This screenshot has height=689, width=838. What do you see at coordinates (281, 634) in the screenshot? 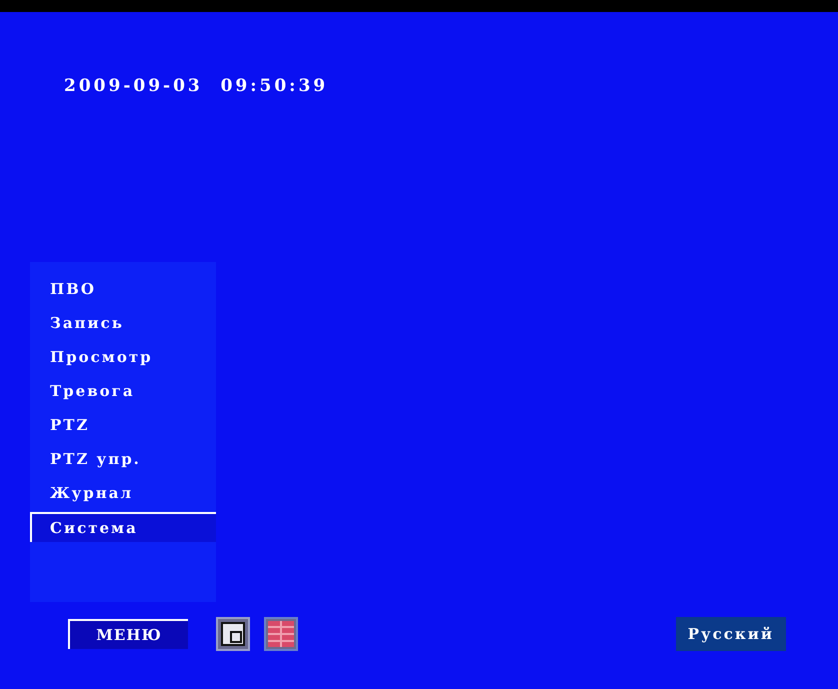
I see `quad-view-button` at bounding box center [281, 634].